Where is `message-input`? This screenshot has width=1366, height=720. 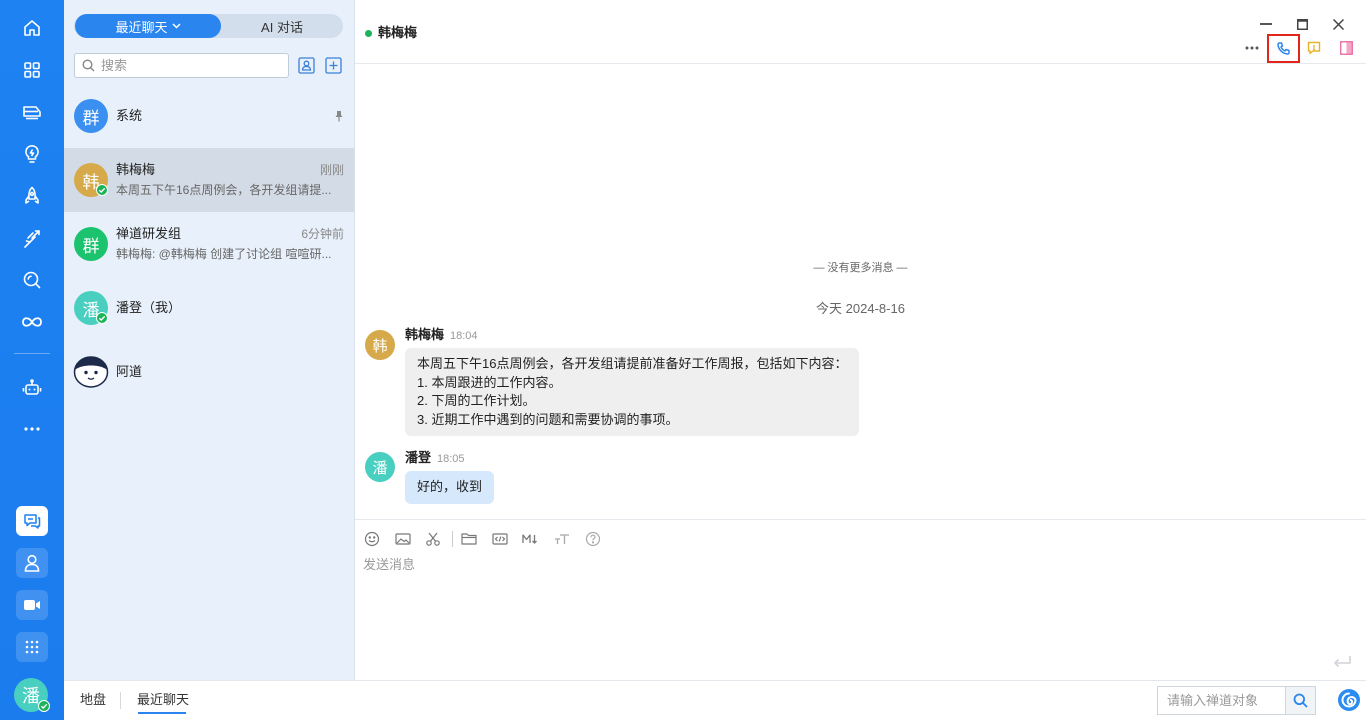
message-input is located at coordinates (843, 604).